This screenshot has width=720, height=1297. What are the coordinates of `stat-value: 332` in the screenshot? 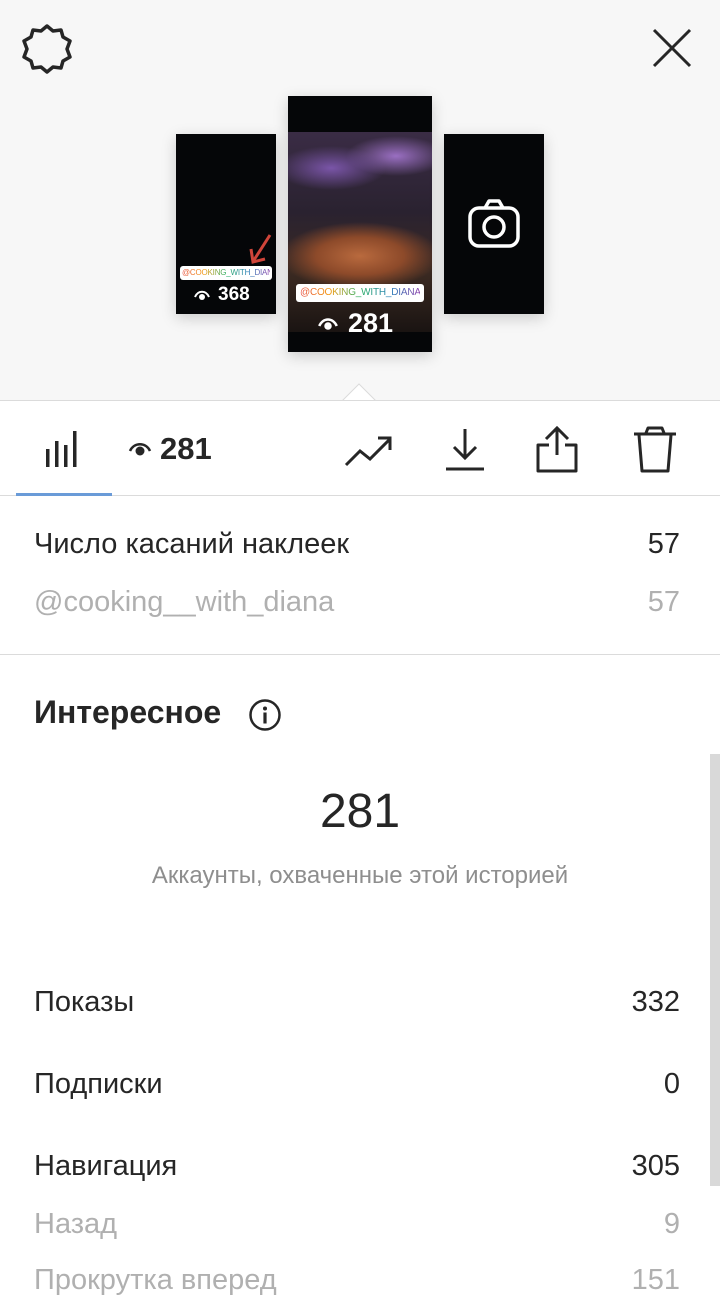 It's located at (655, 1002).